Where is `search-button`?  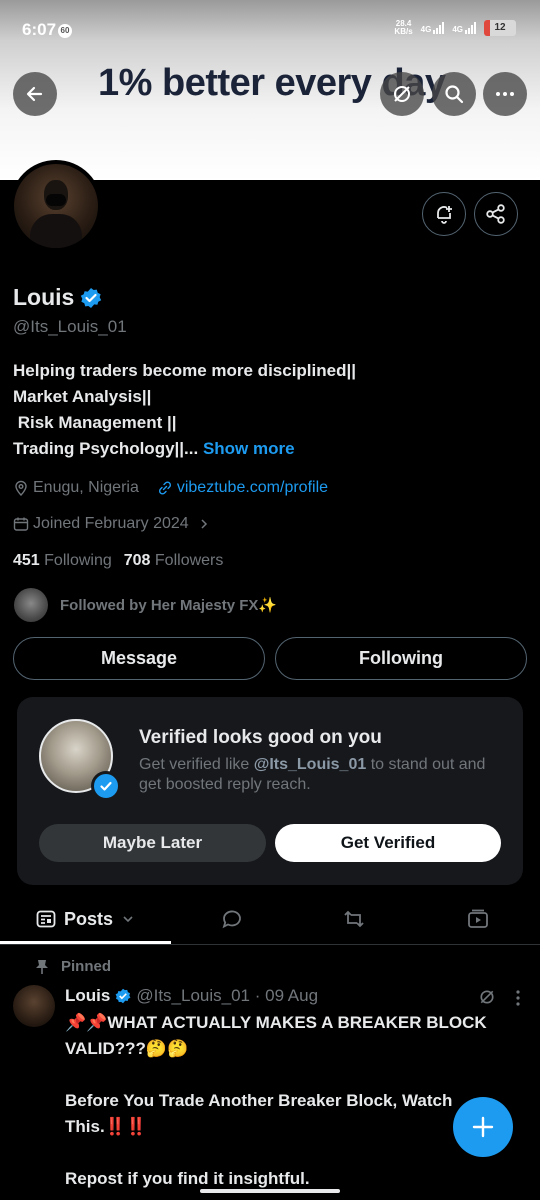 search-button is located at coordinates (454, 94).